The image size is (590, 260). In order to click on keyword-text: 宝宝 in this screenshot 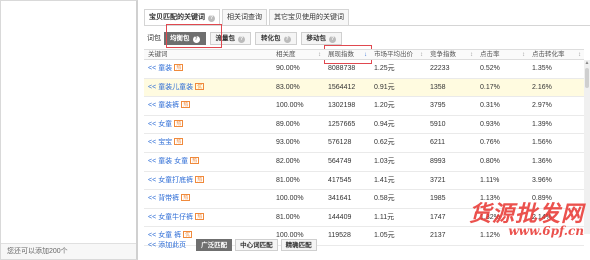, I will do `click(165, 142)`.